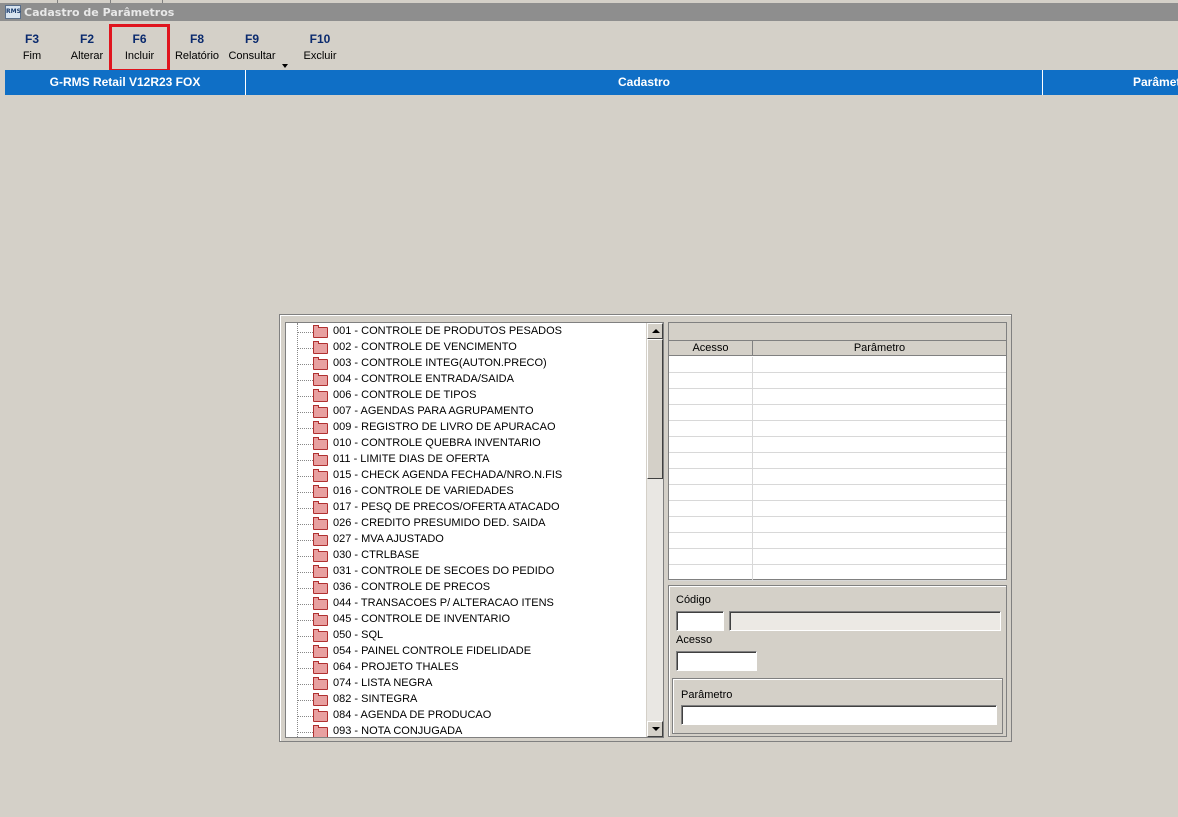  Describe the element at coordinates (466, 492) in the screenshot. I see `tree-item: 016 - CONTROLE DE VARIEDADES` at that location.